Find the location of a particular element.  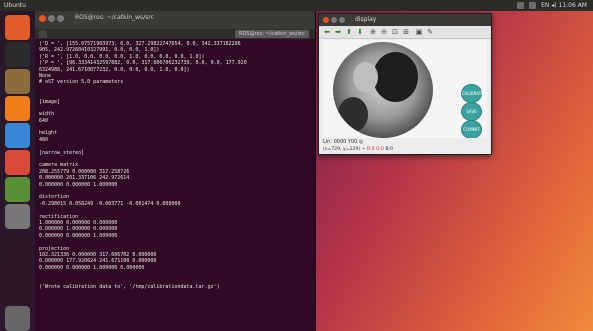

image-canvas: CALIBRATE SAVE COMMIT is located at coordinates (405, 89).